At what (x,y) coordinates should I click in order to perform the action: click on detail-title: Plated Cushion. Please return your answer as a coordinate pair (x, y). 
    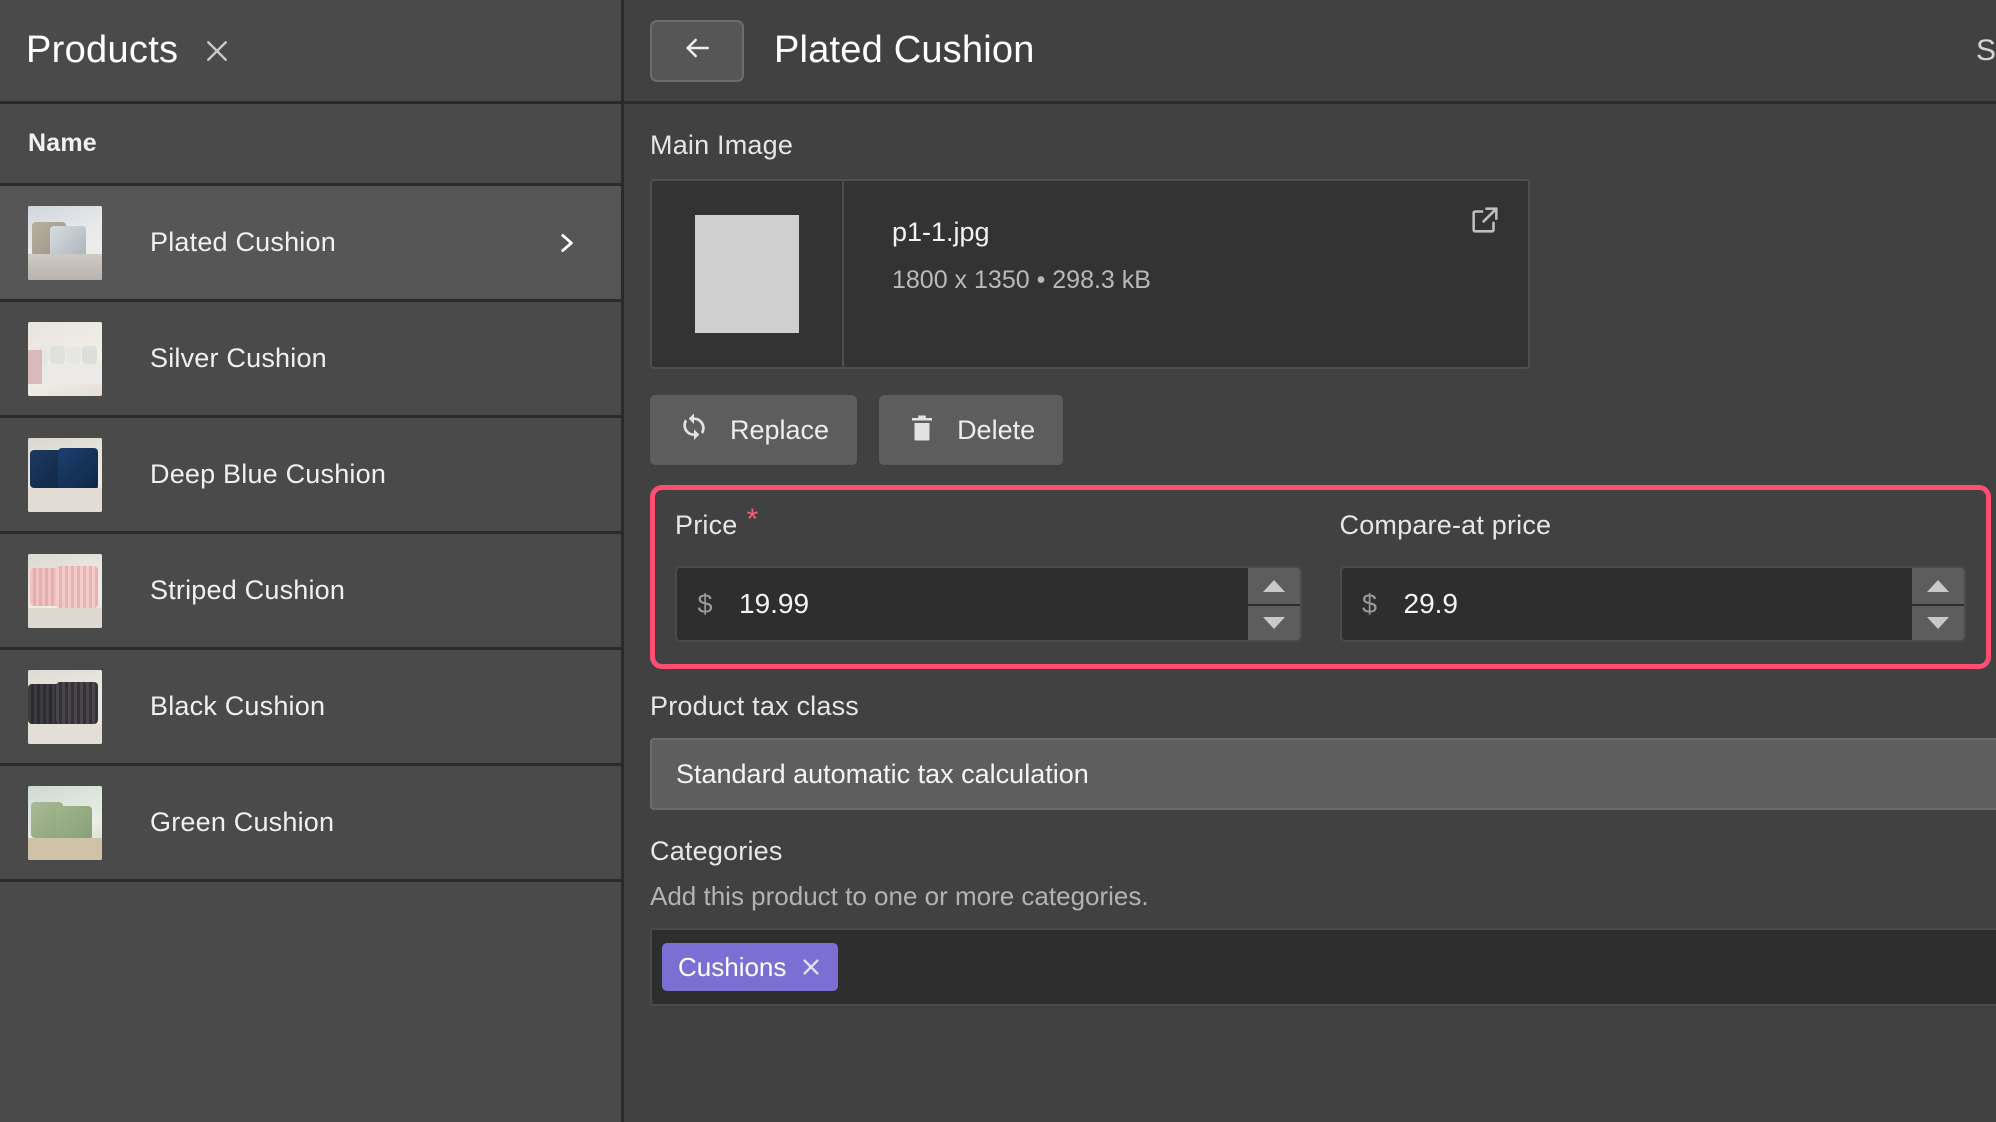
    Looking at the image, I should click on (904, 50).